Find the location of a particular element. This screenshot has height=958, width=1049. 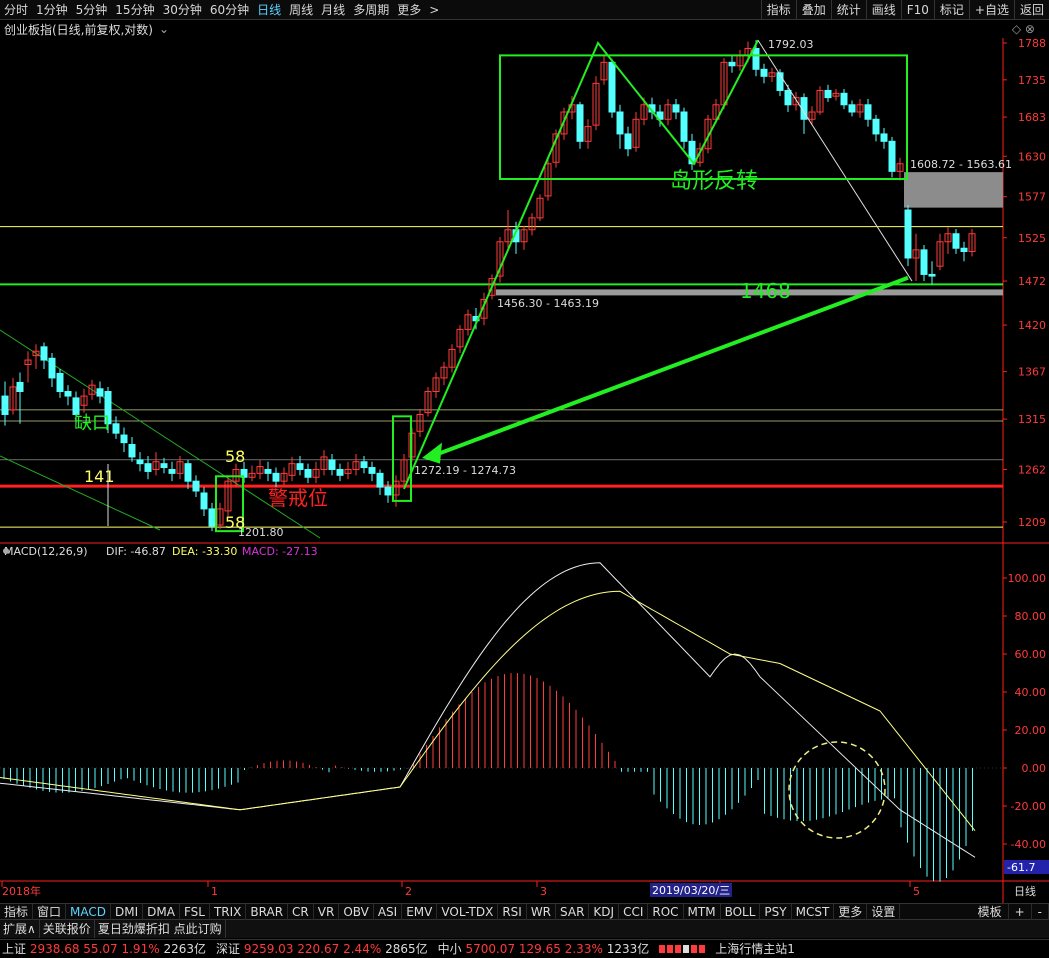

indicator-tab-6: TRIX is located at coordinates (228, 911).